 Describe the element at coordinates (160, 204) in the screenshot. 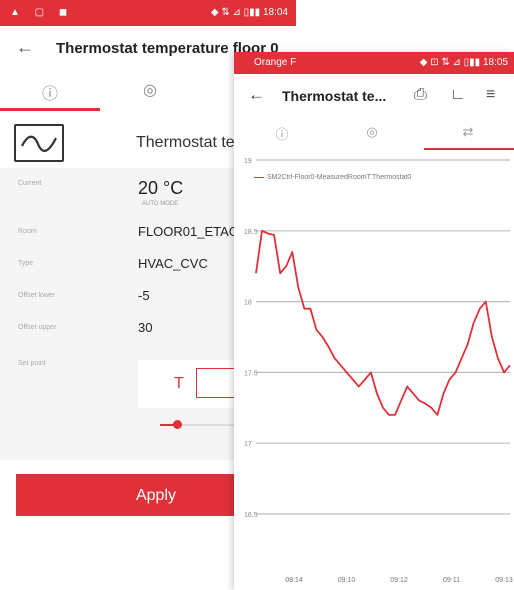

I see `temperature-mode: AUTO MODE` at that location.